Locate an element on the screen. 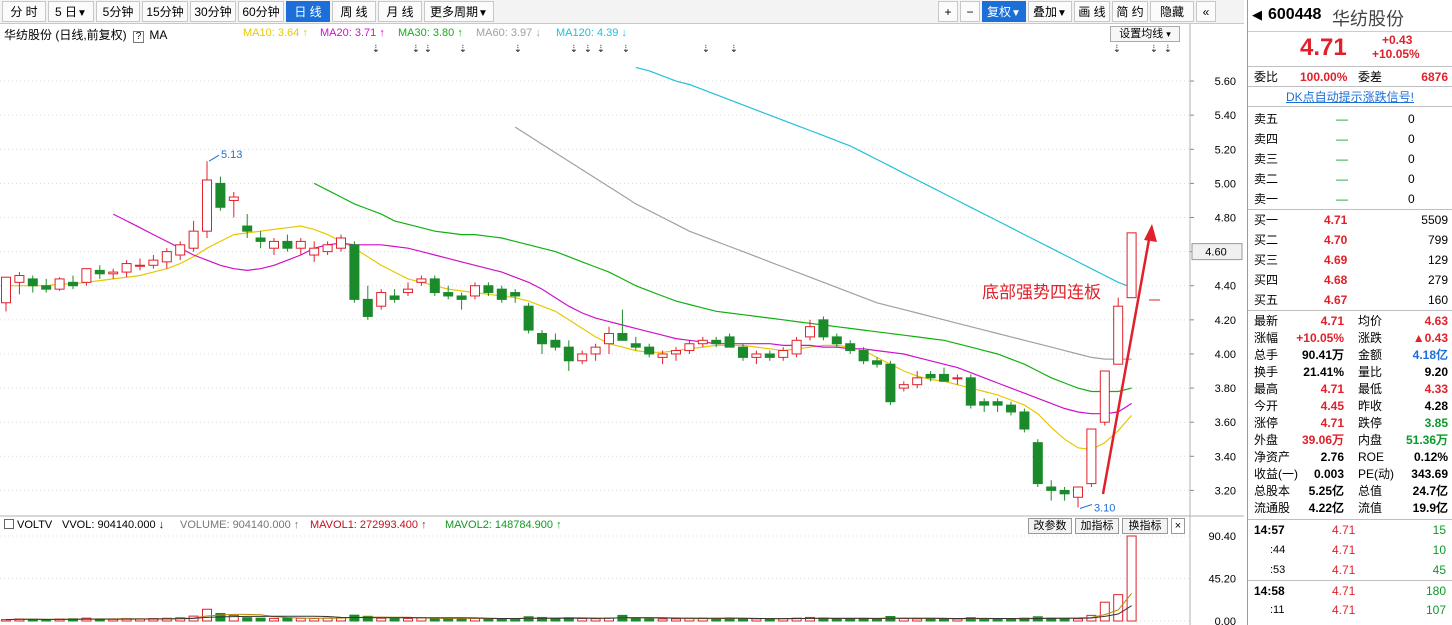 This screenshot has width=1452, height=625. indicator-close-box is located at coordinates (9, 524).